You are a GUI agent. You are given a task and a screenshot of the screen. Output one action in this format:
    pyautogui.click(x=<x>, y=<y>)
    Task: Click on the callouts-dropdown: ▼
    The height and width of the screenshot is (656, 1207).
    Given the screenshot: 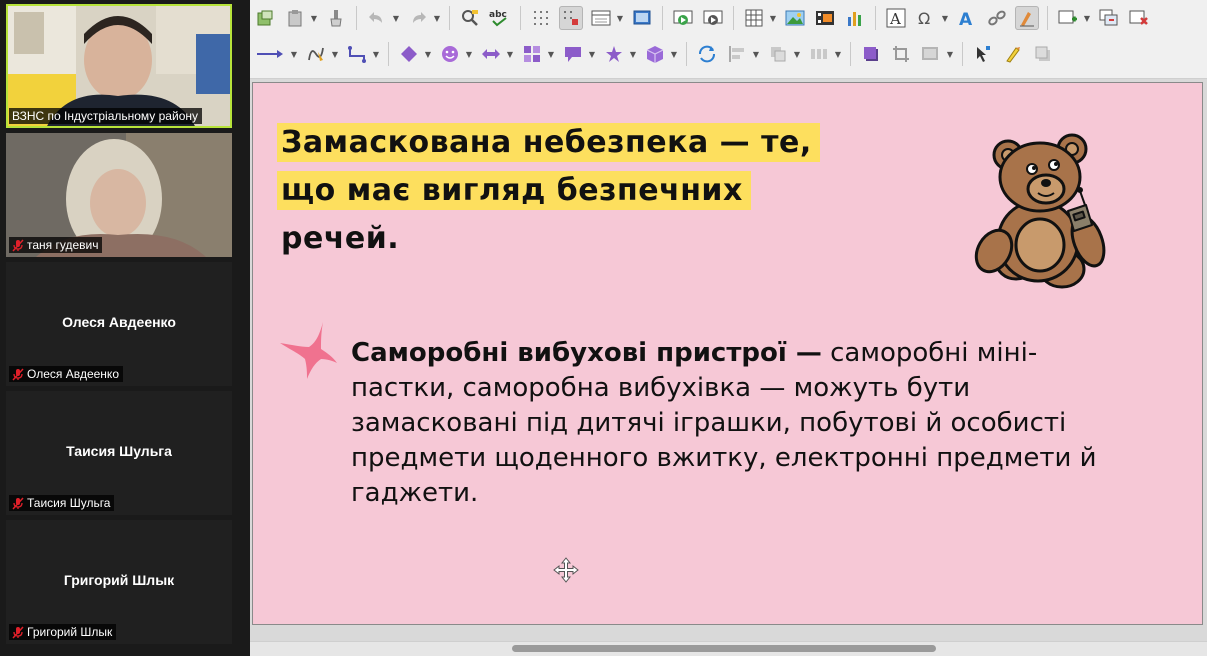 What is the action you would take?
    pyautogui.click(x=592, y=54)
    